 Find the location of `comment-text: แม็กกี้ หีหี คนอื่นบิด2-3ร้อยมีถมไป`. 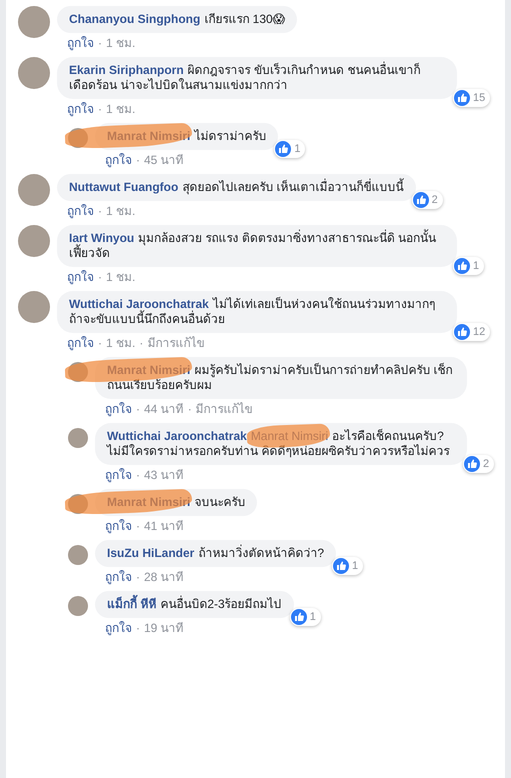

comment-text: แม็กกี้ หีหี คนอื่นบิด2-3ร้อยมีถมไป is located at coordinates (194, 604).